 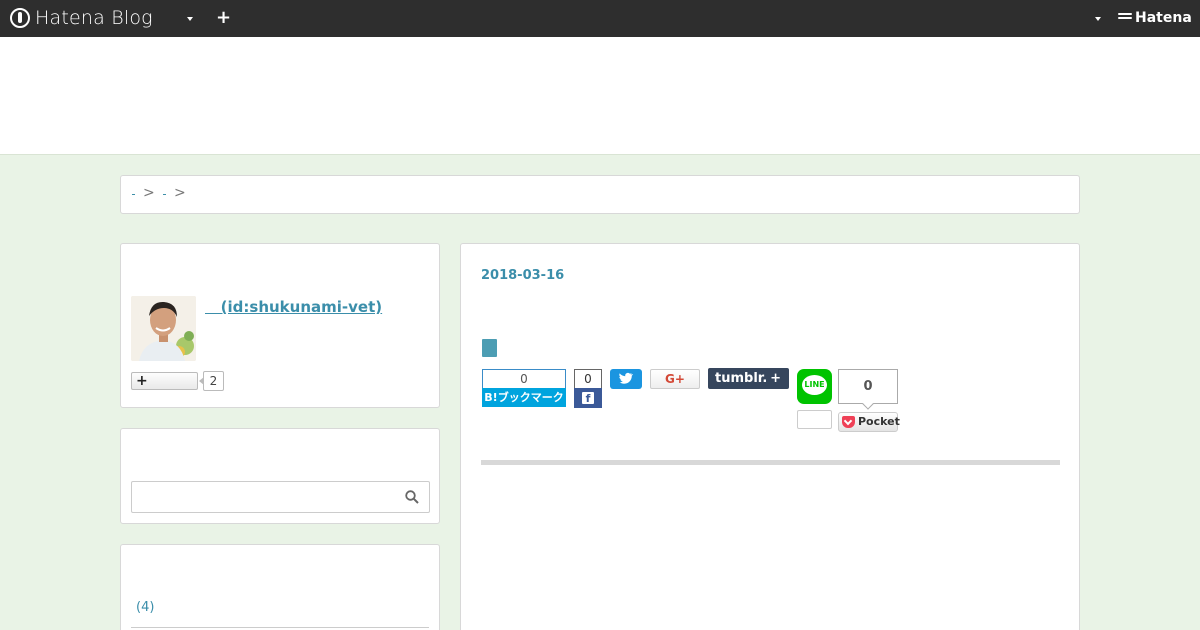 What do you see at coordinates (1125, 18) in the screenshot?
I see `hatena-brand-icon` at bounding box center [1125, 18].